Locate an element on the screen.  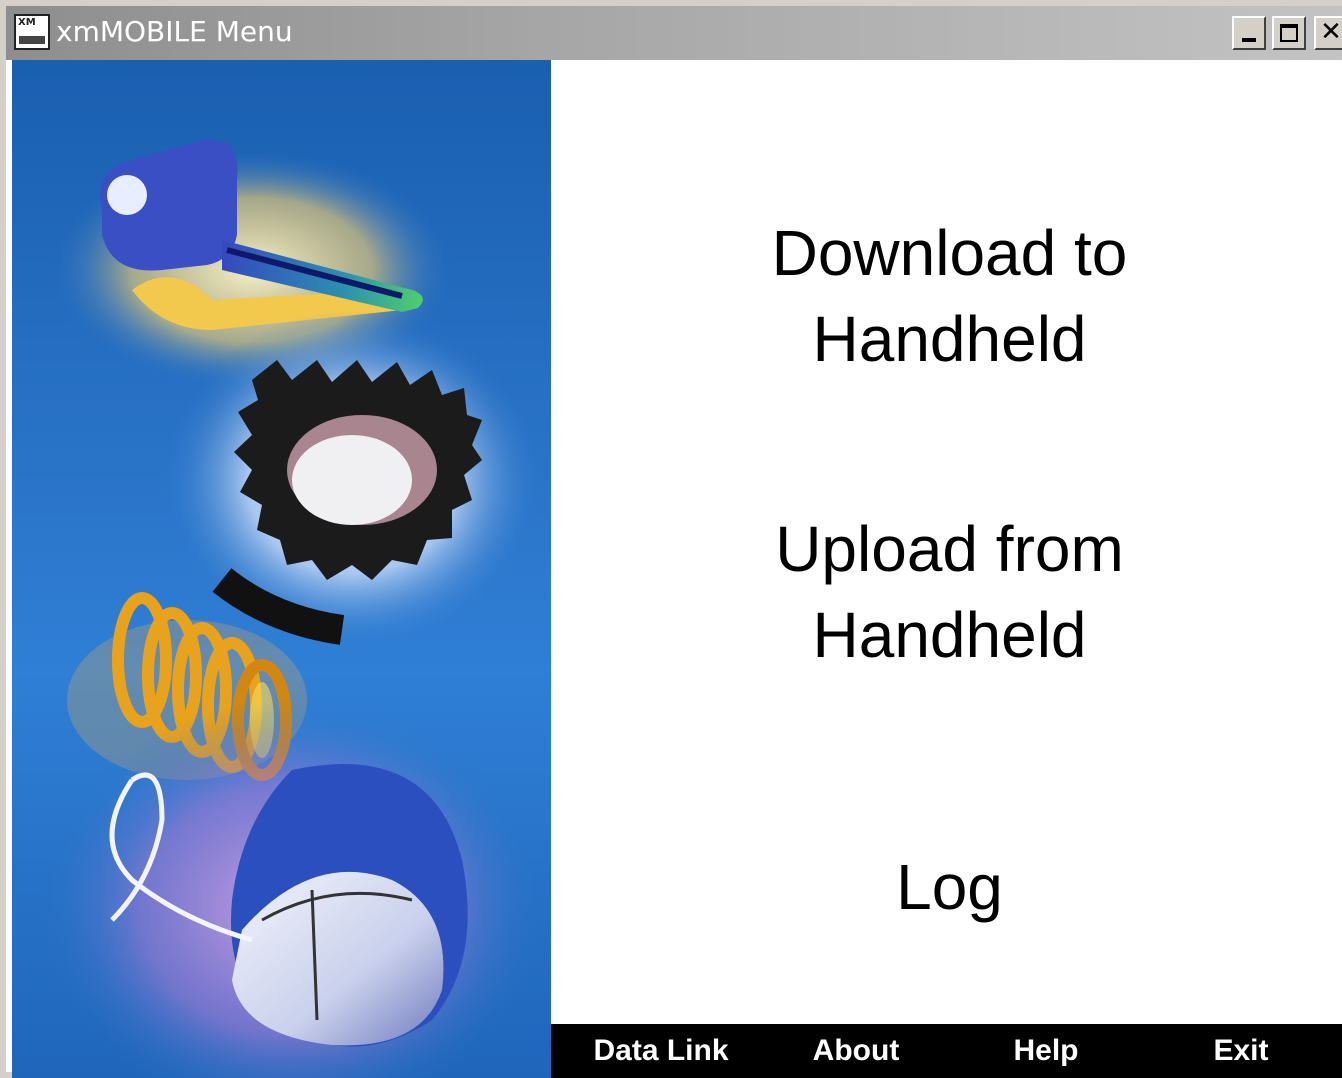
bottom-nav-bar: Data Link About Help Exit is located at coordinates (946, 1051).